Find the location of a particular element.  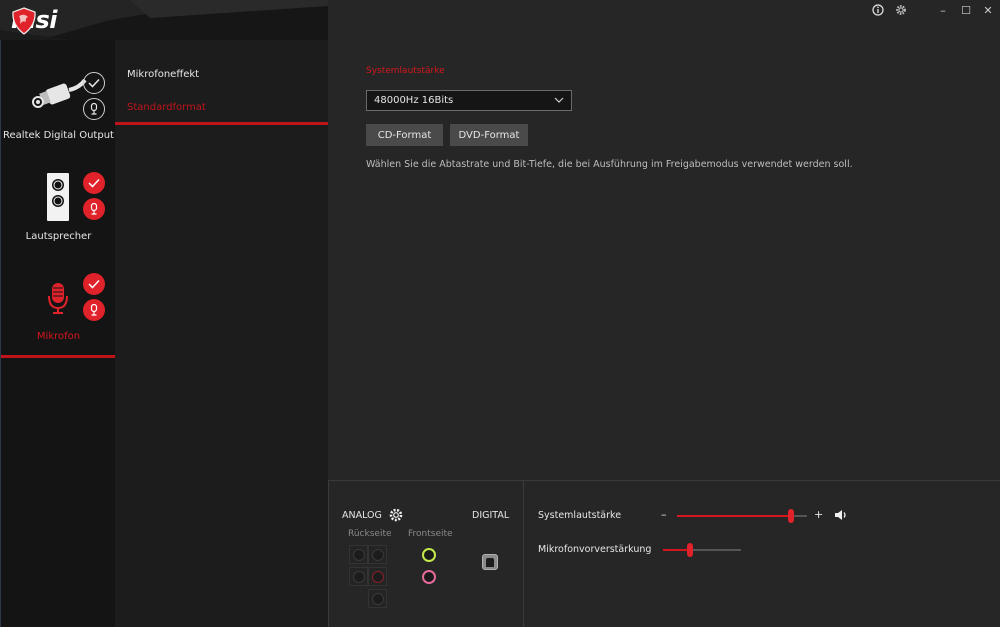

format-select-value: 48000Hz 16Bits is located at coordinates (414, 100).